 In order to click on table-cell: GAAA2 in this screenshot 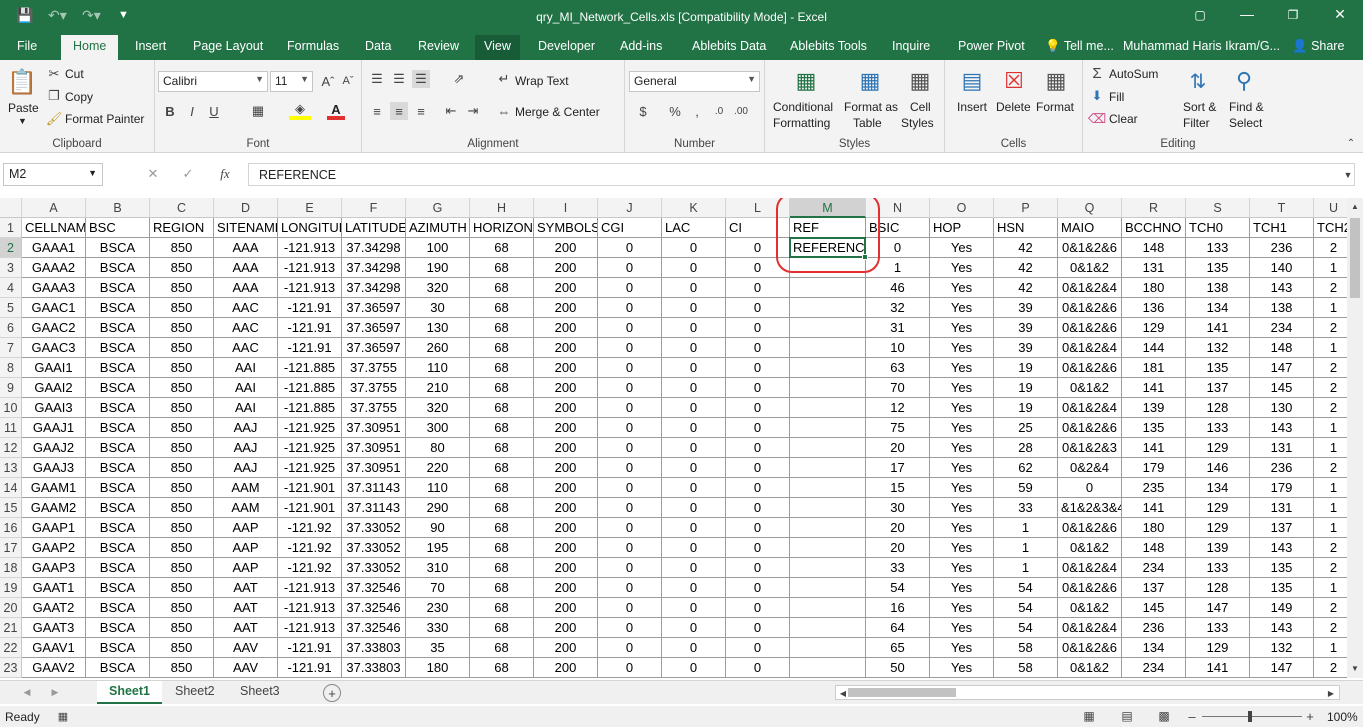, I will do `click(54, 268)`.